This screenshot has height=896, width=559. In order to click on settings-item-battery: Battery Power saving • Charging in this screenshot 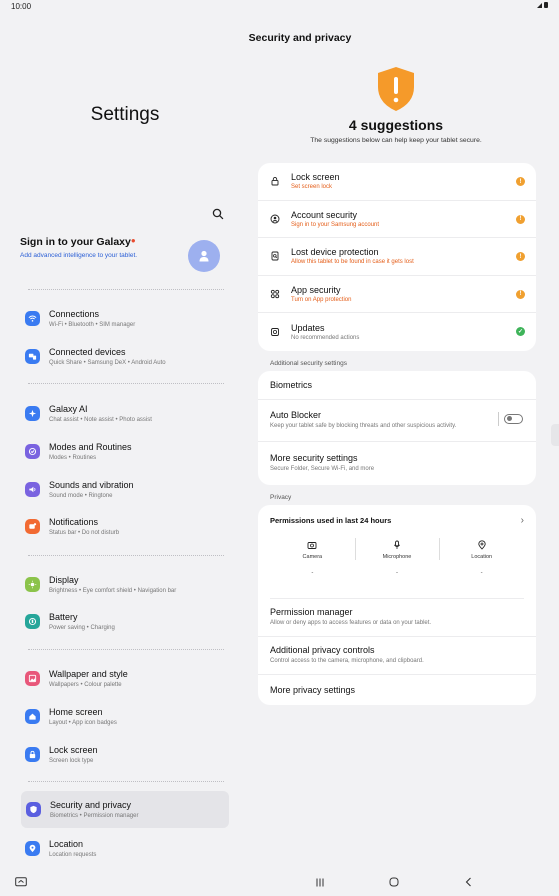, I will do `click(124, 621)`.